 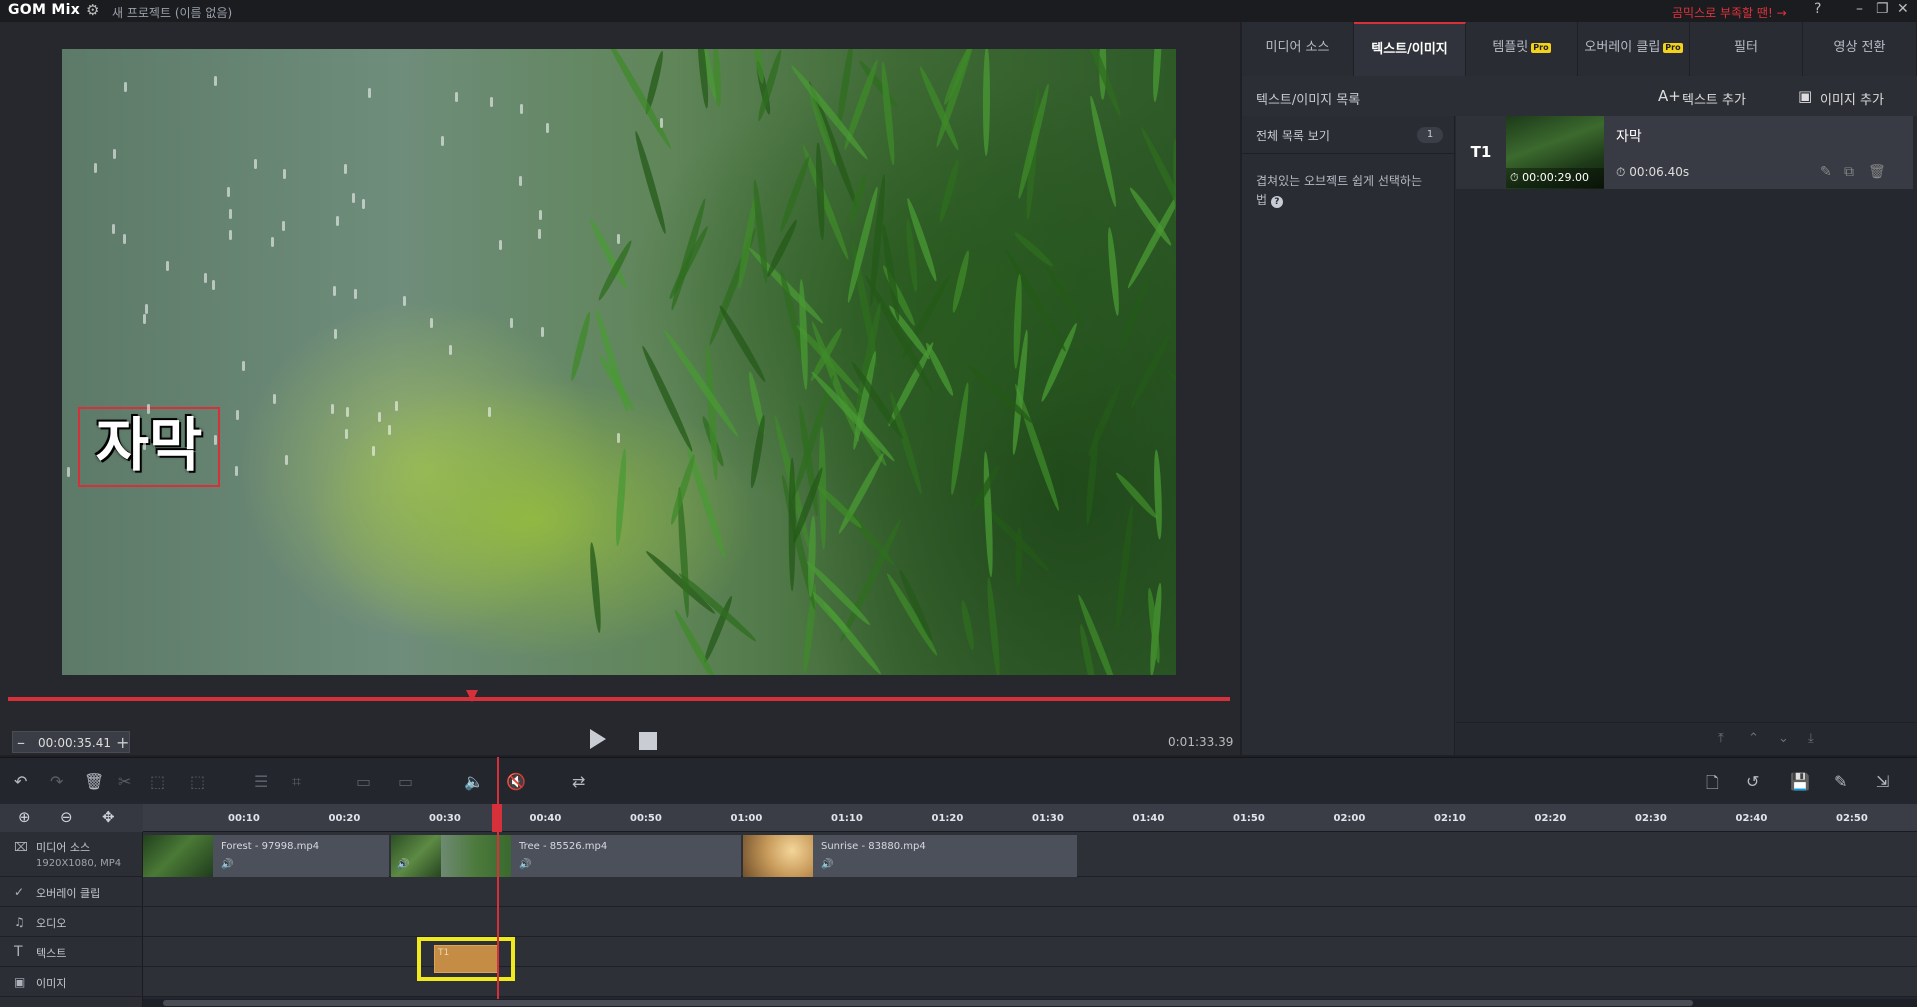 What do you see at coordinates (1753, 738) in the screenshot?
I see `move-up-icon: ⌃` at bounding box center [1753, 738].